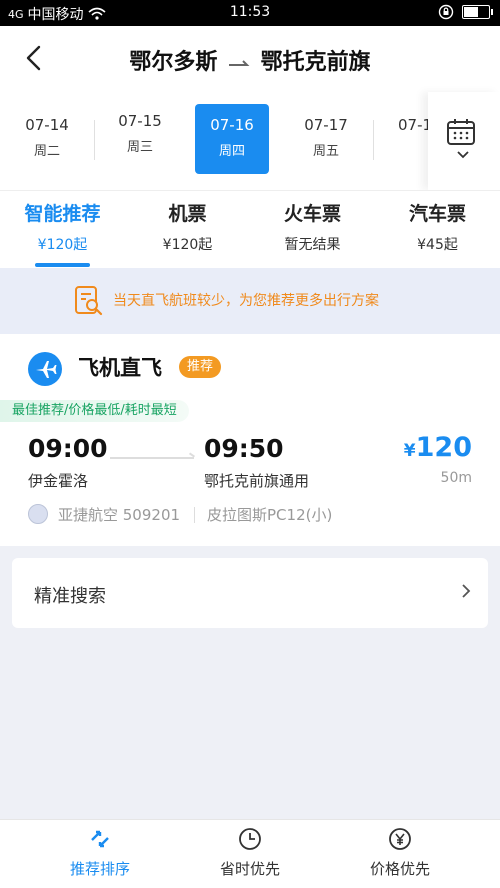 The width and height of the screenshot is (500, 888). Describe the element at coordinates (232, 139) in the screenshot. I see `date-item-0716: 07-16 周四` at that location.